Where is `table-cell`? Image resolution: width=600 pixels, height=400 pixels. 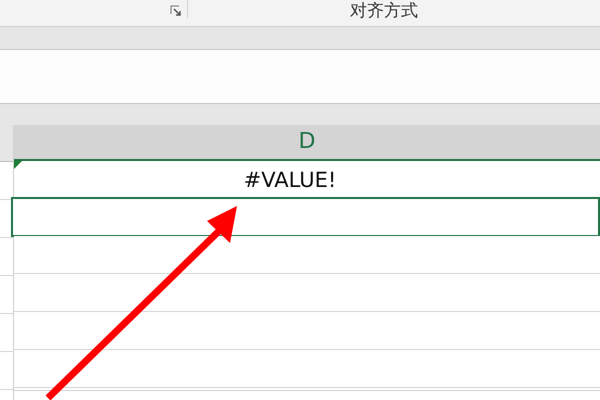 table-cell is located at coordinates (305, 217).